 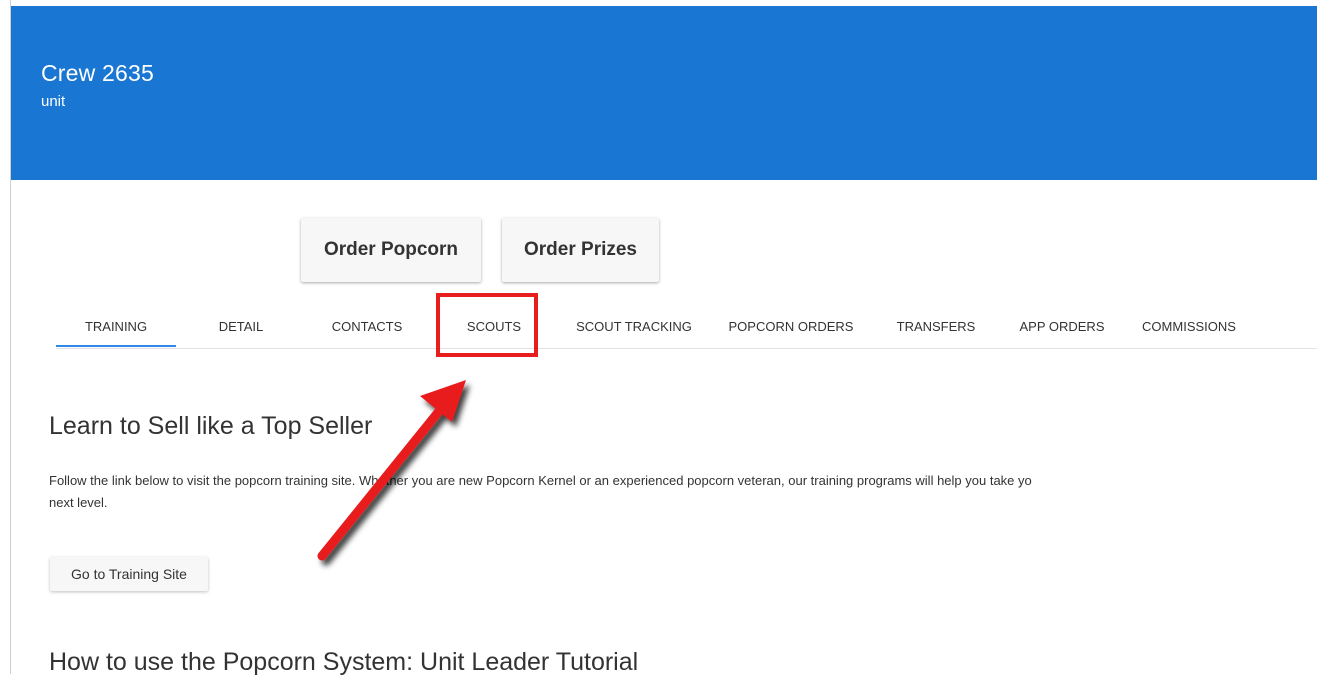 What do you see at coordinates (391, 250) in the screenshot?
I see `order-popcorn-button: Order Popcorn` at bounding box center [391, 250].